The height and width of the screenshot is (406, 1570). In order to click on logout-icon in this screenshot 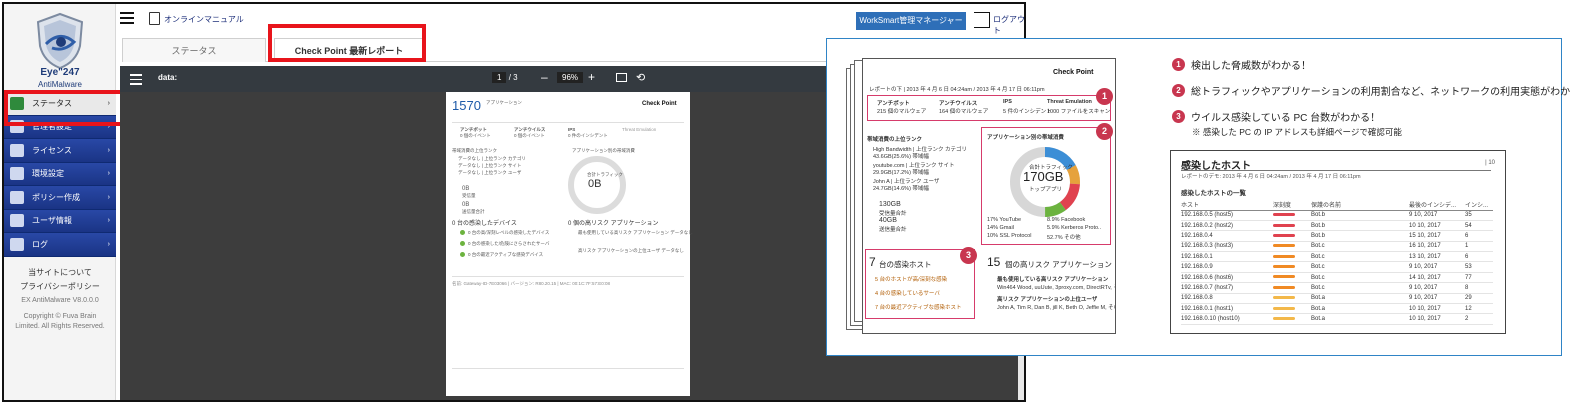, I will do `click(982, 20)`.